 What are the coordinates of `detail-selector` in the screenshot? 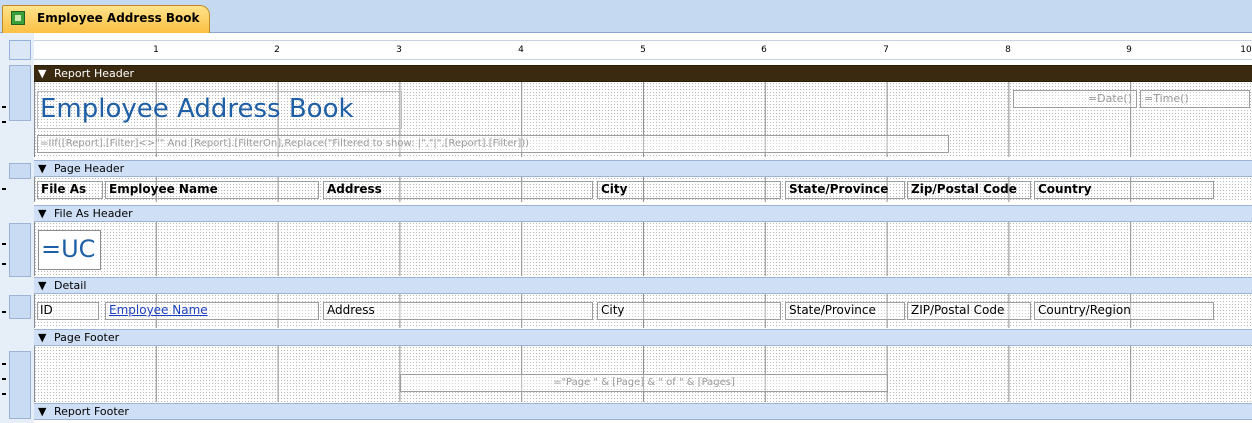 It's located at (20, 307).